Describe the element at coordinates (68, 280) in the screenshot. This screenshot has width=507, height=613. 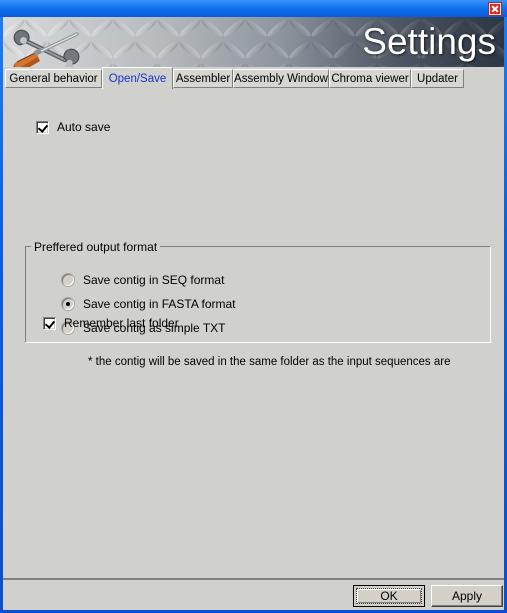
I see `radio-seq` at that location.